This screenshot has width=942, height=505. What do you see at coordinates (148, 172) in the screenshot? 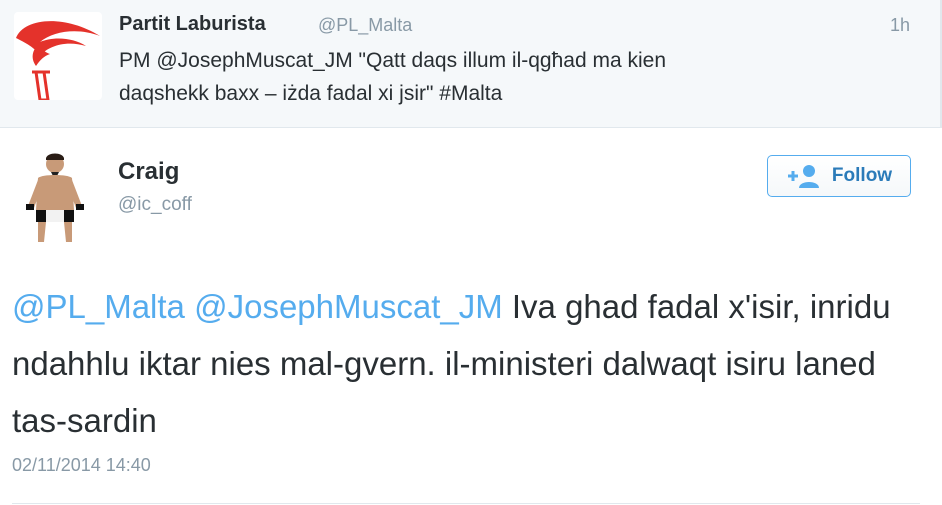
I see `user-name: Craig` at bounding box center [148, 172].